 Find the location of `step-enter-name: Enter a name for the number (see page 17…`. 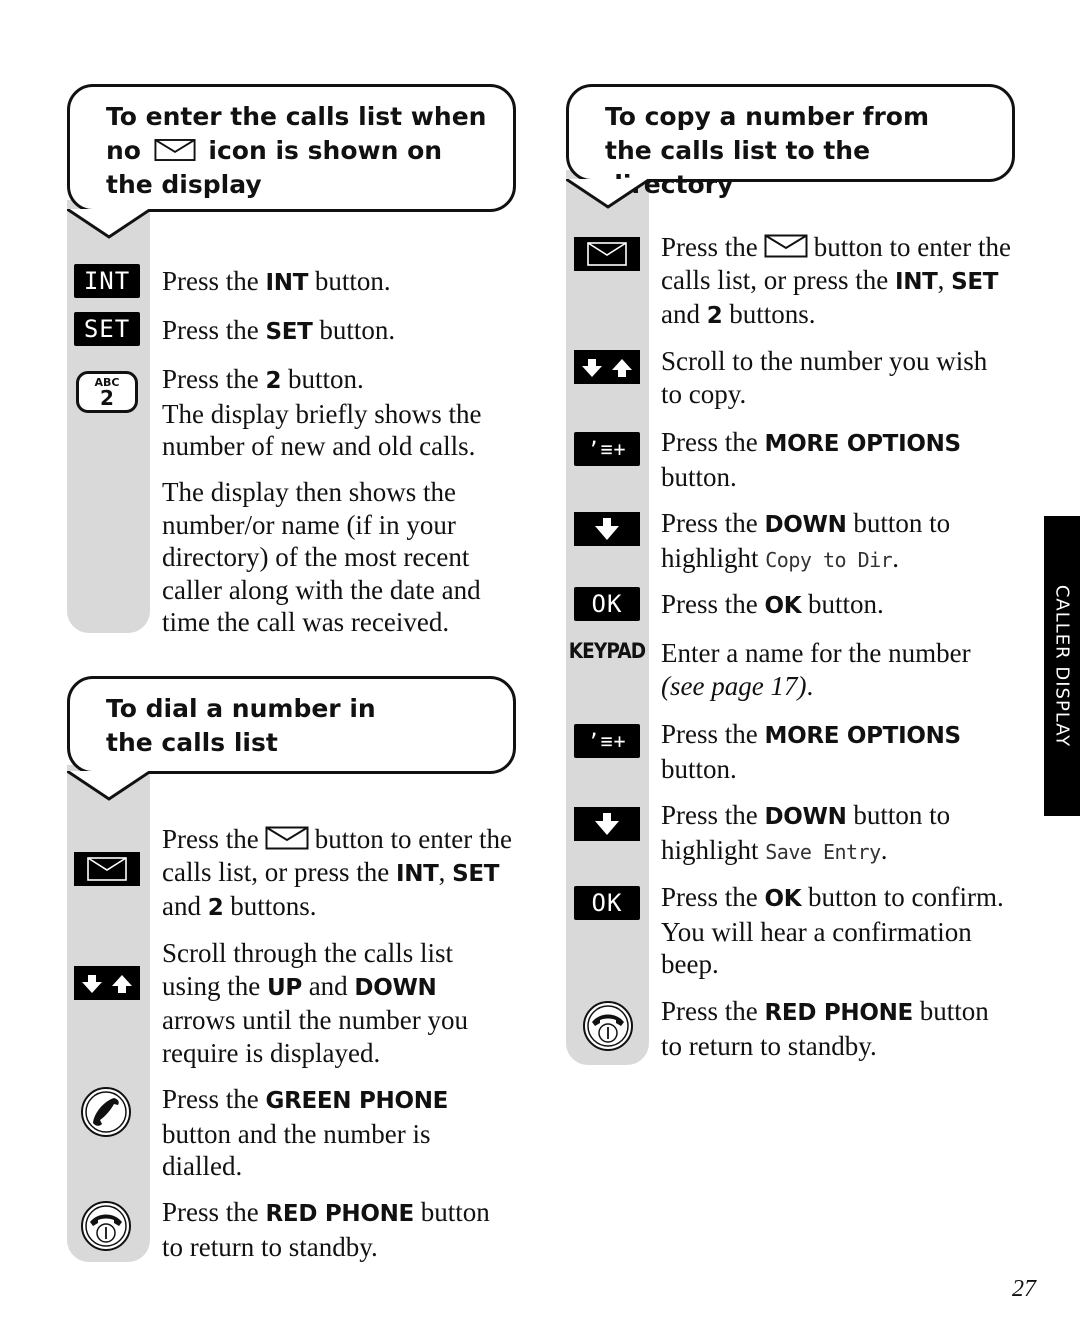

step-enter-name: Enter a name for the number (see page 17… is located at coordinates (816, 669).